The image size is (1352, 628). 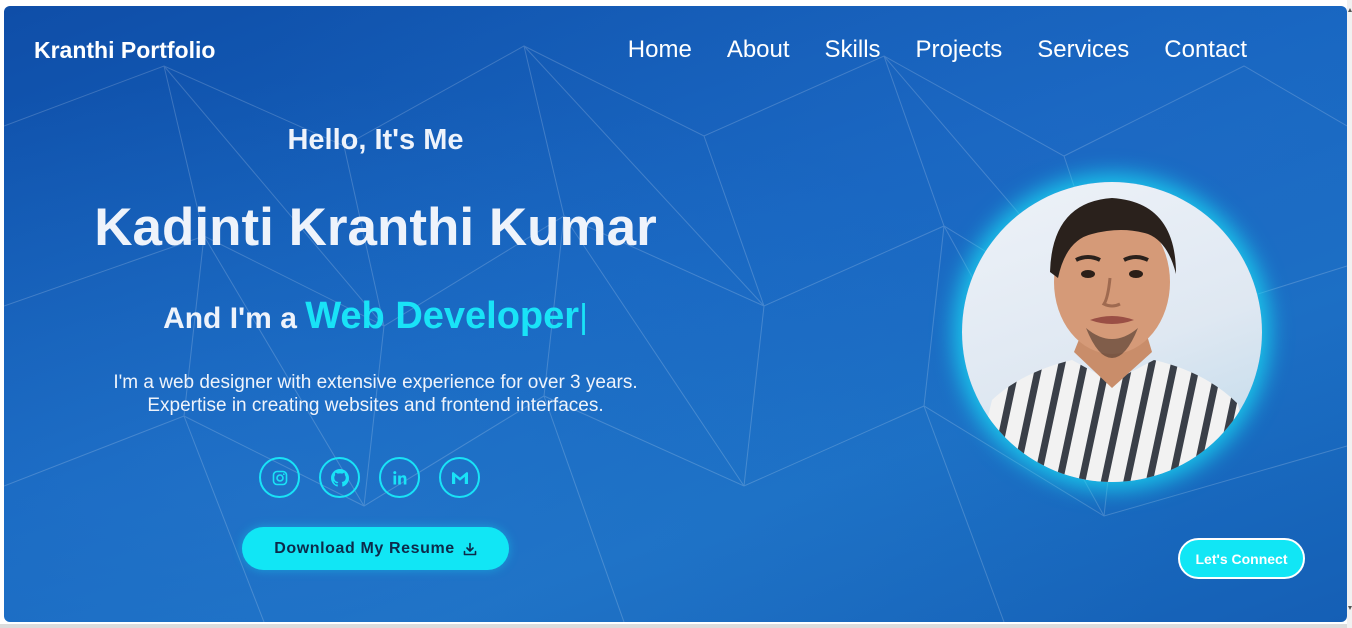 What do you see at coordinates (1205, 50) in the screenshot?
I see `nav-contact: Contact` at bounding box center [1205, 50].